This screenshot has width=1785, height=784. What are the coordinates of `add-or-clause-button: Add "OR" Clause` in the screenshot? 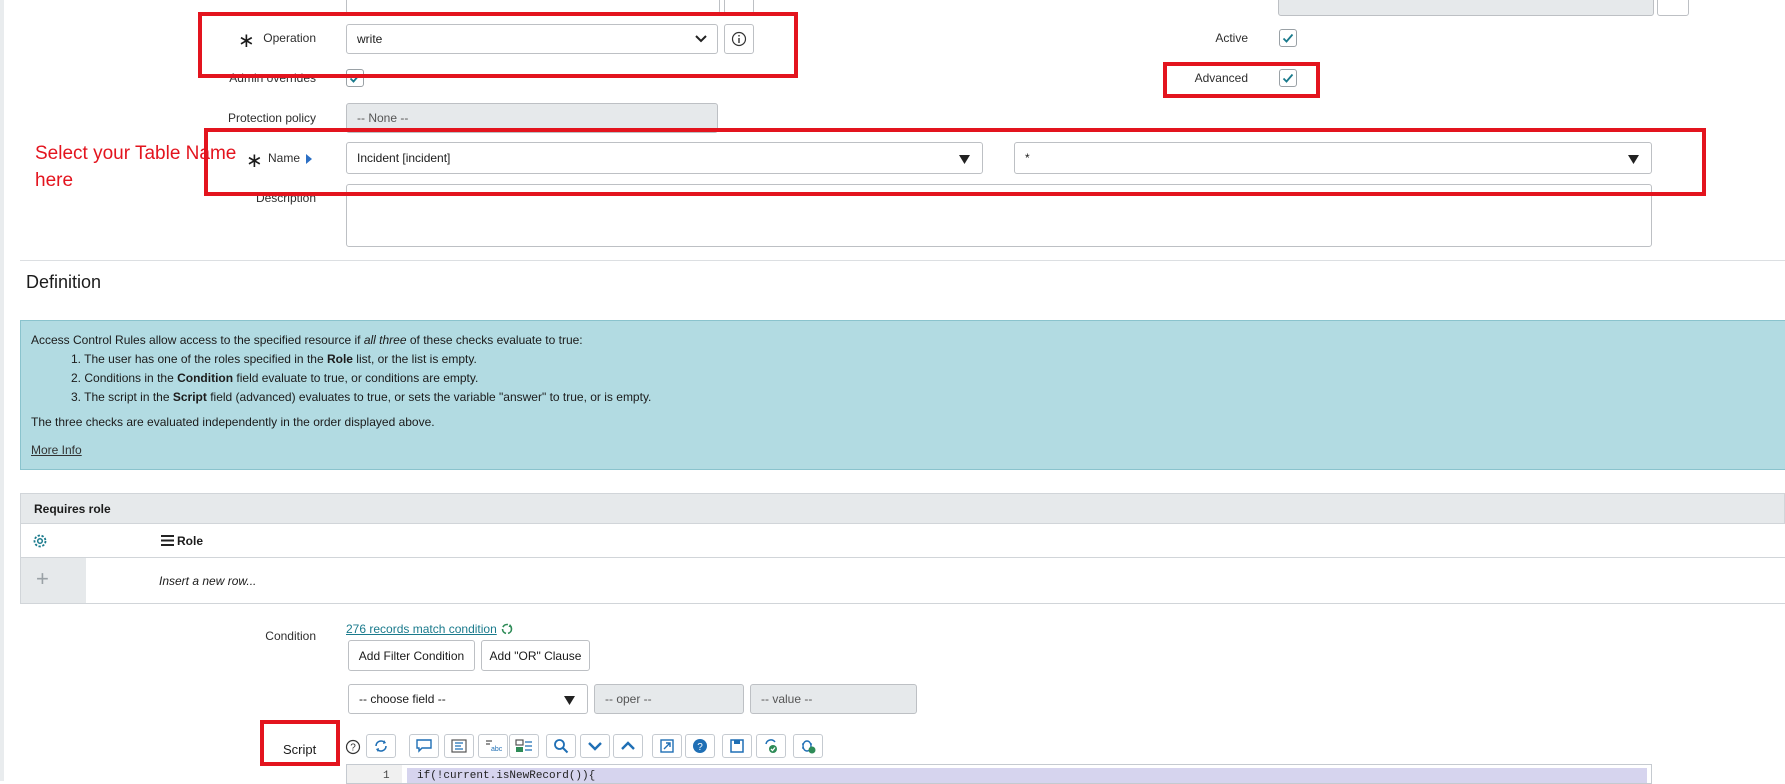 It's located at (535, 655).